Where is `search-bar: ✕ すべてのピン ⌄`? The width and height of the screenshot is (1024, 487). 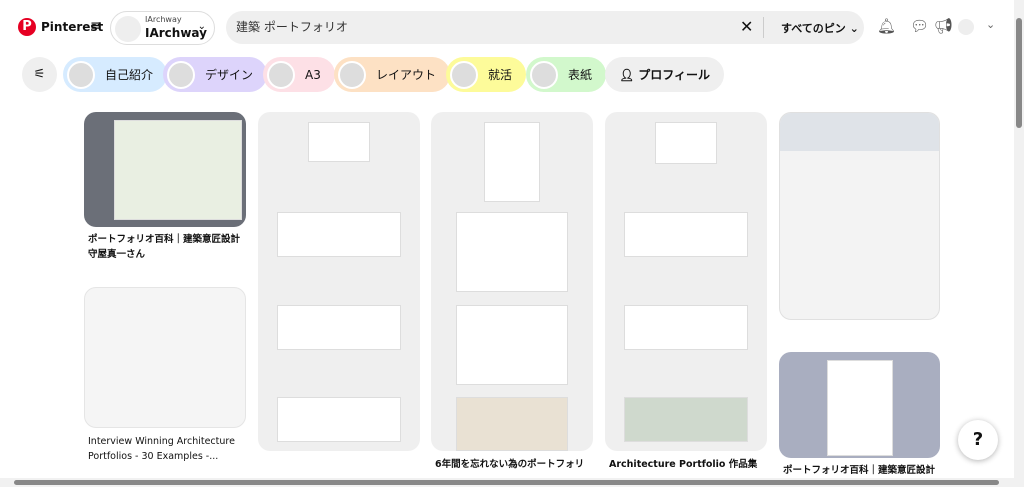
search-bar: ✕ すべてのピン ⌄ is located at coordinates (545, 27).